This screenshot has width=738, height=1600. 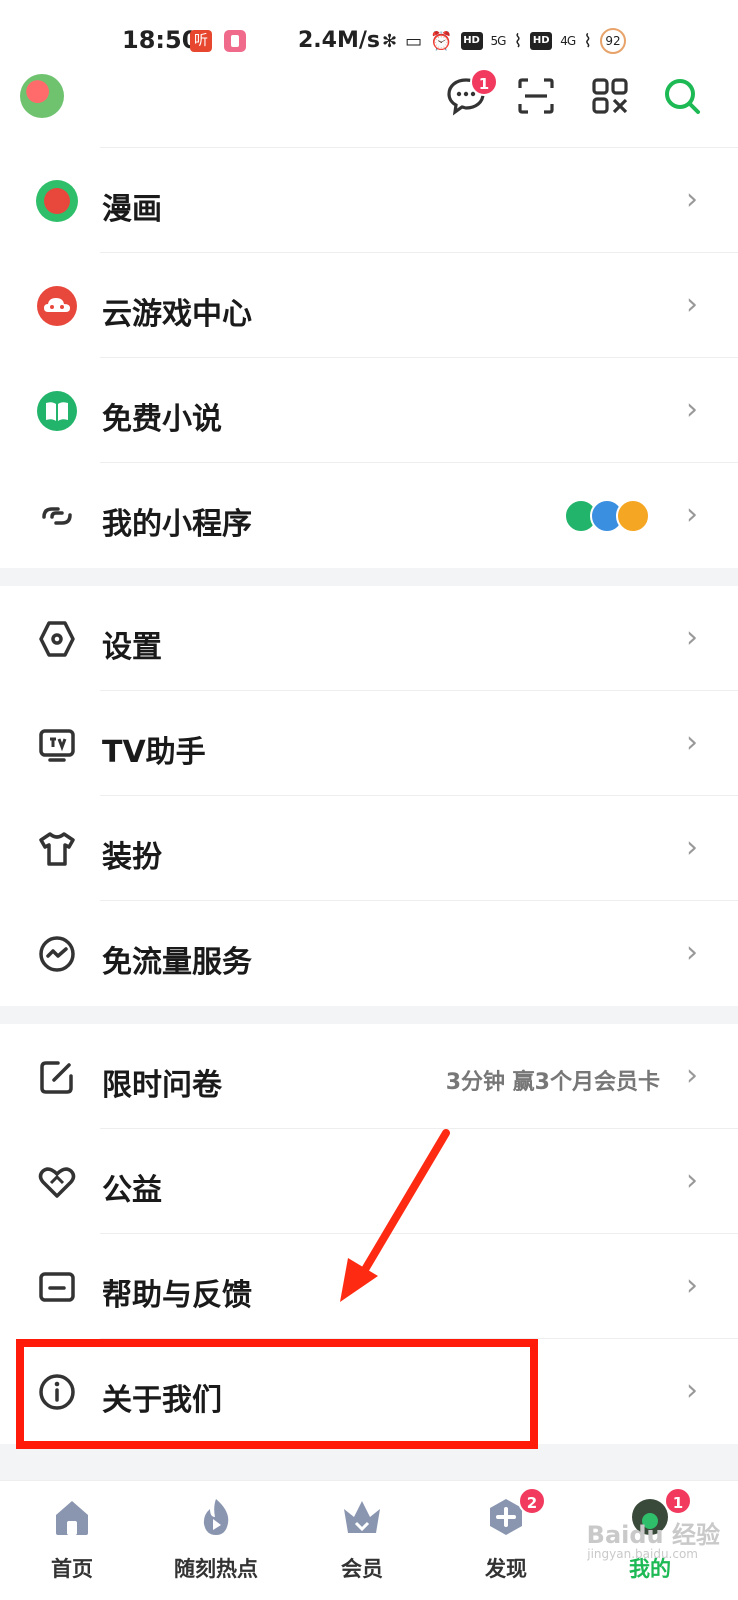 What do you see at coordinates (414, 41) in the screenshot?
I see `vibrate-icon: ▭` at bounding box center [414, 41].